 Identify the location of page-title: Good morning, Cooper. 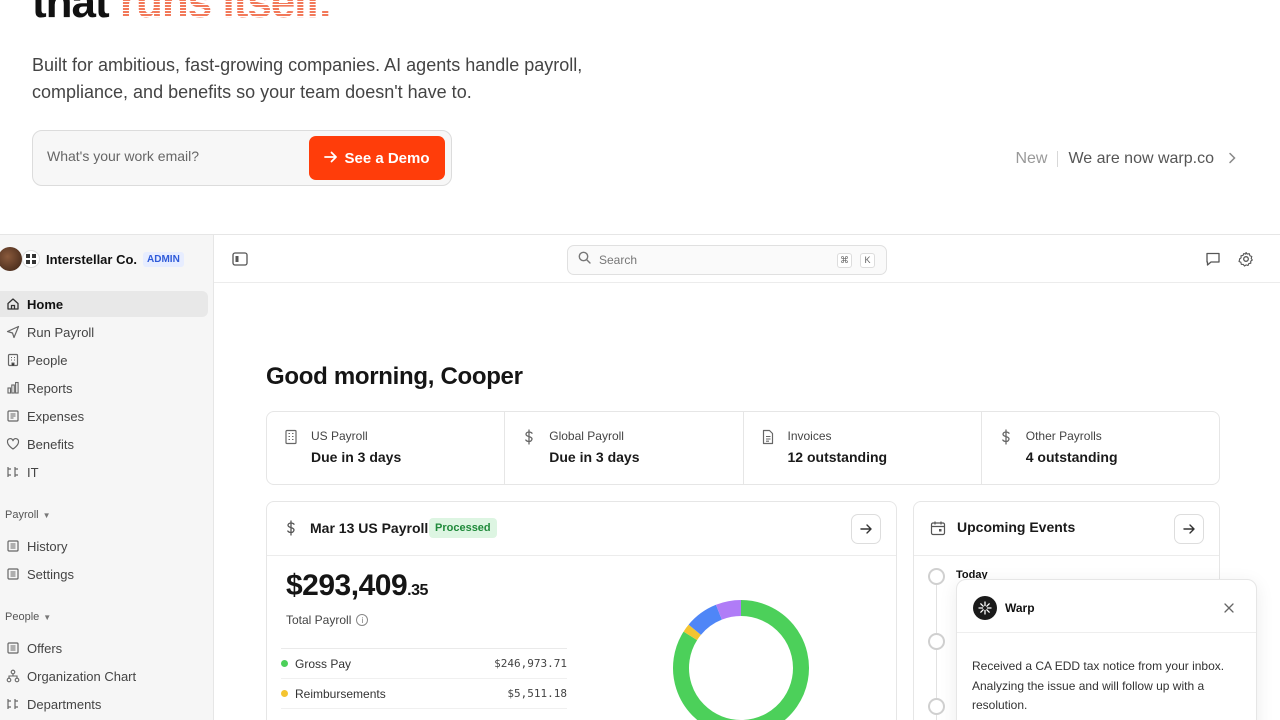
(394, 376).